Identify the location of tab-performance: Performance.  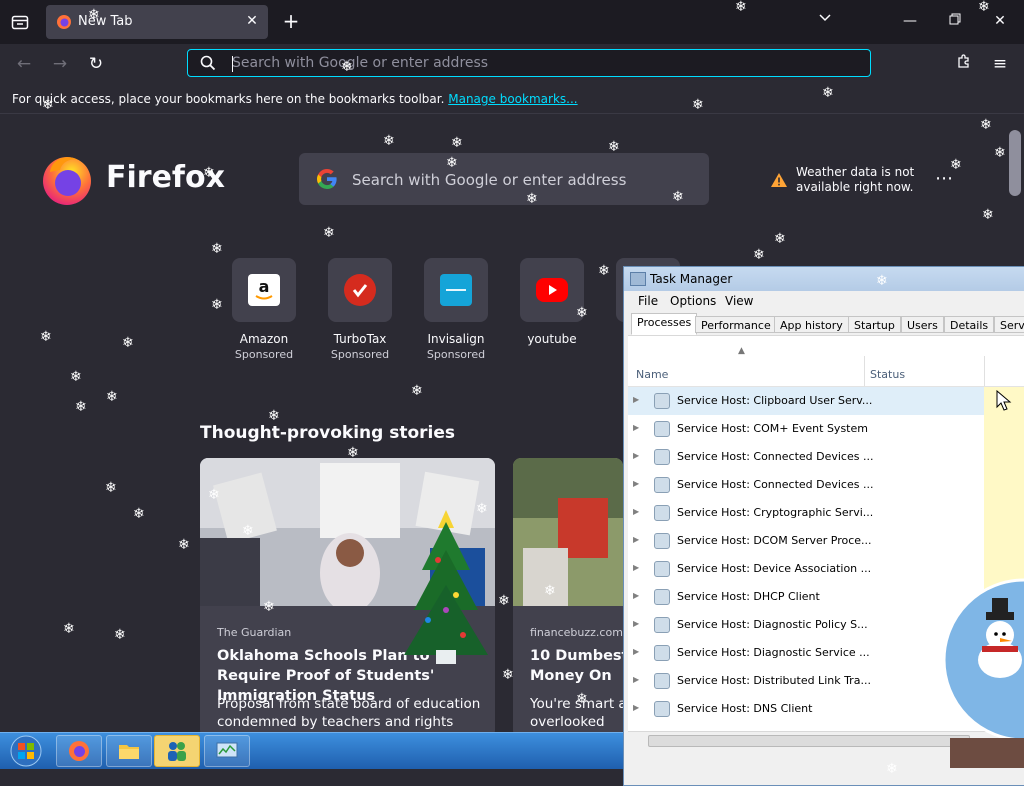
(736, 324).